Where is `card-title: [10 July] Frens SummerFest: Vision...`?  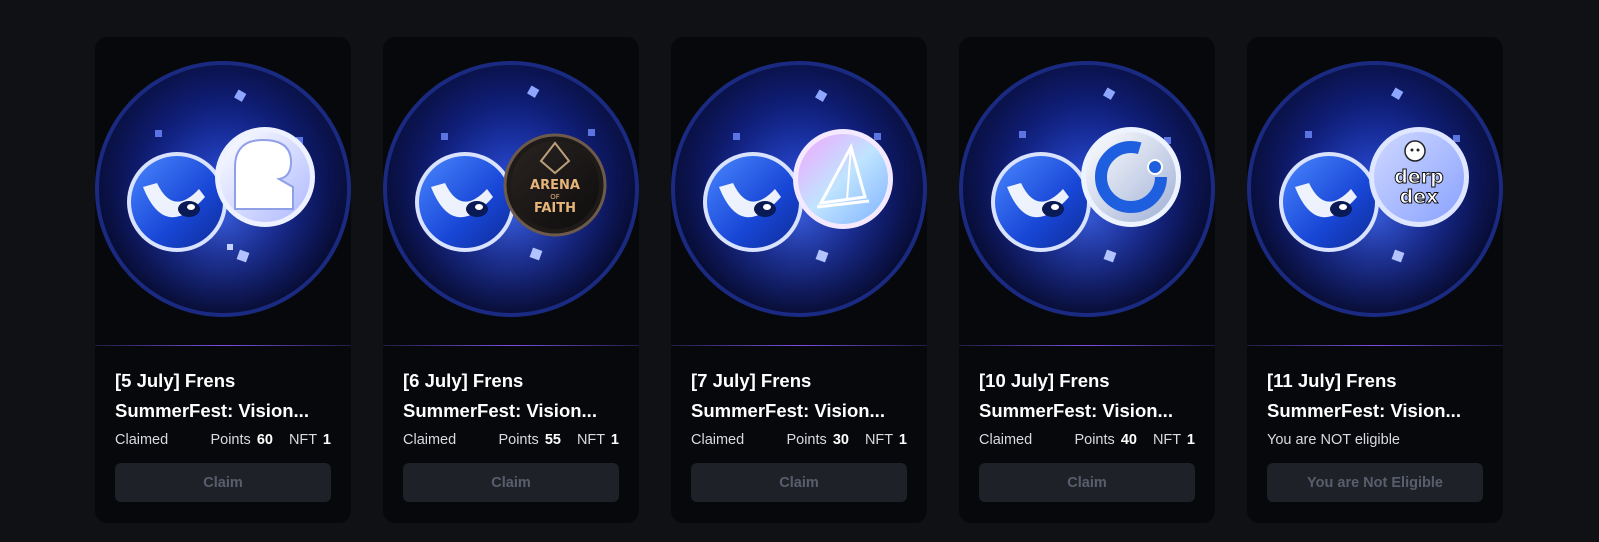 card-title: [10 July] Frens SummerFest: Vision... is located at coordinates (1076, 395).